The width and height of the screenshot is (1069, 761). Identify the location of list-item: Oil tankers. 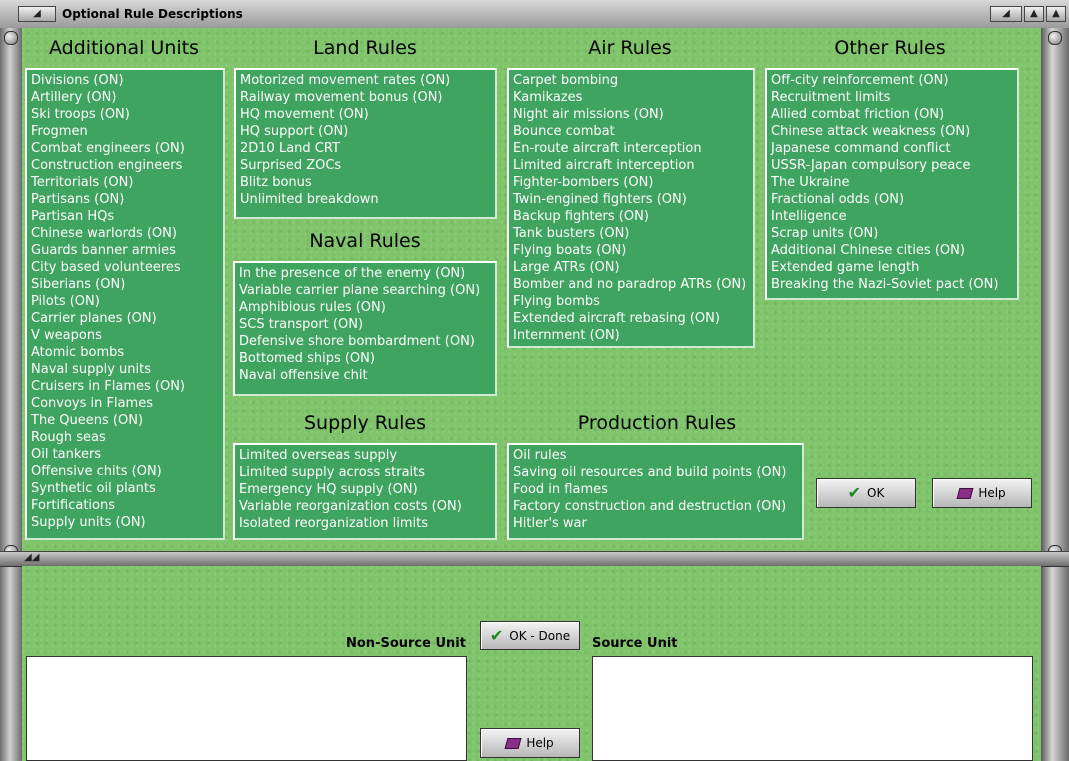
(127, 454).